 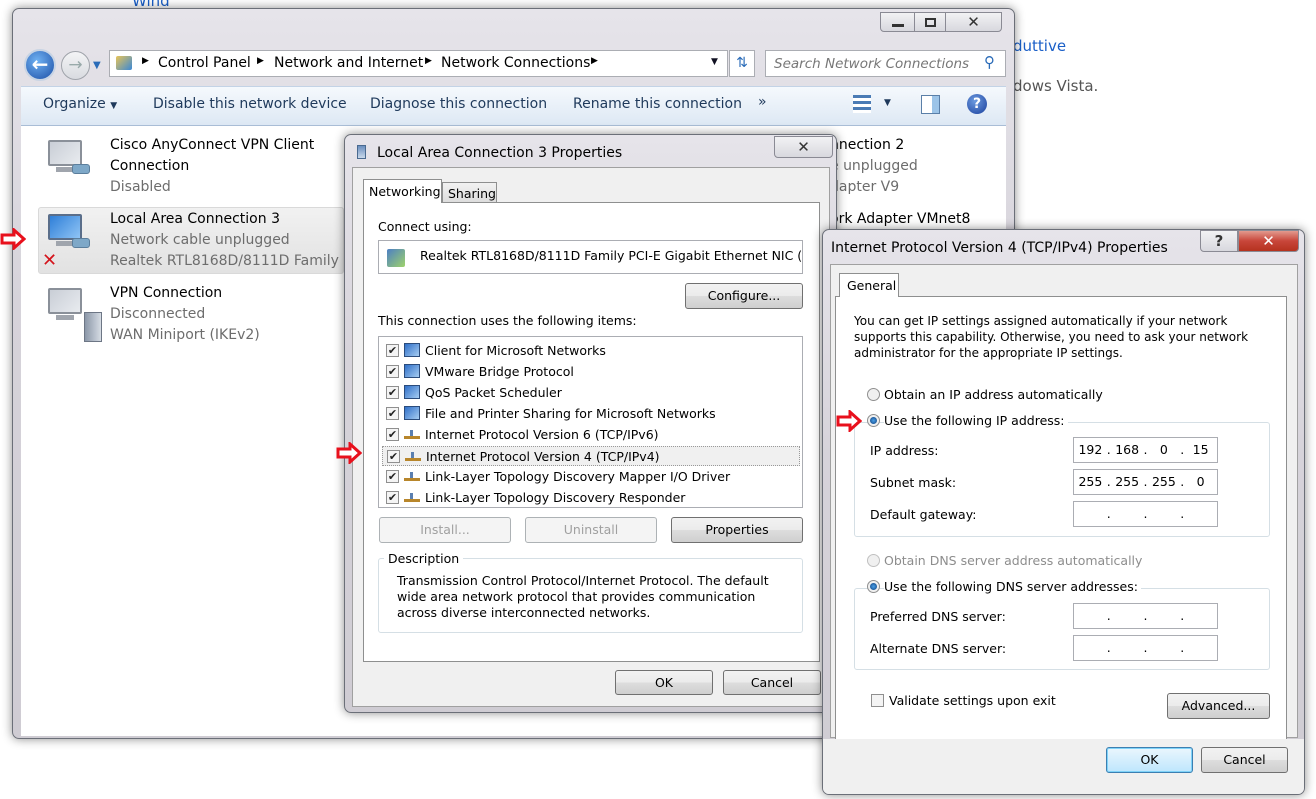 What do you see at coordinates (904, 450) in the screenshot?
I see `ip-address-label: IP address:` at bounding box center [904, 450].